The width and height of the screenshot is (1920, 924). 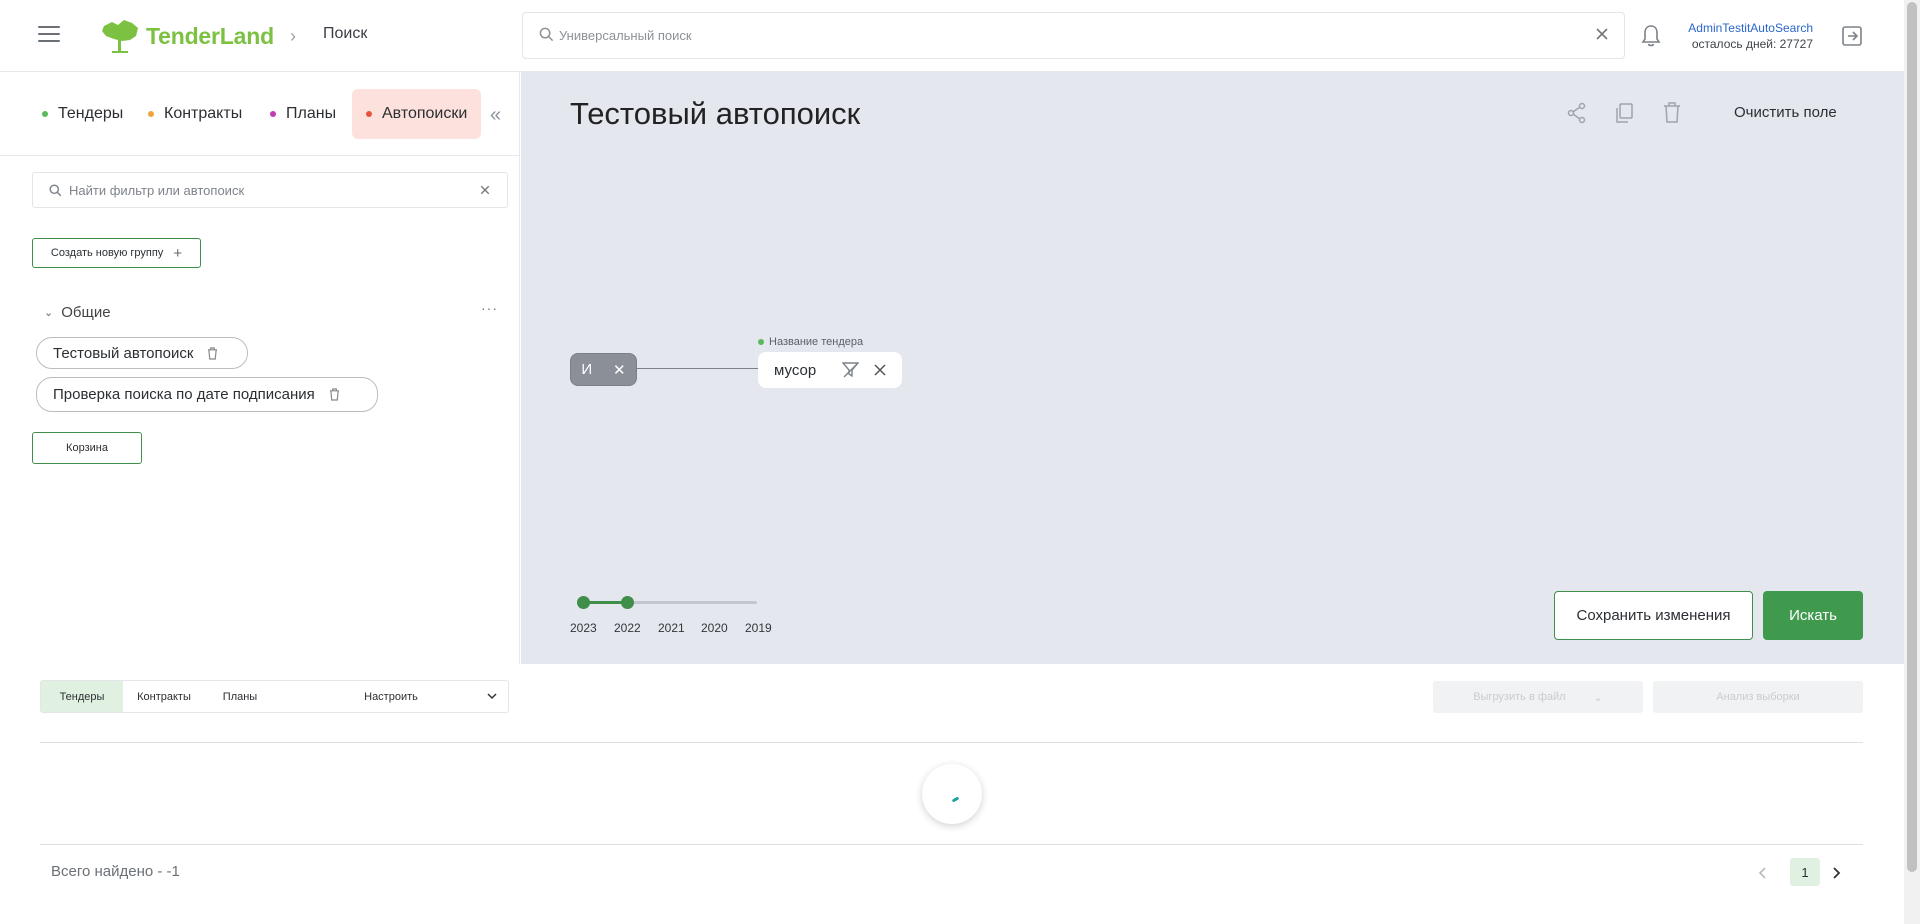 What do you see at coordinates (345, 34) in the screenshot?
I see `breadcrumb: Поиск` at bounding box center [345, 34].